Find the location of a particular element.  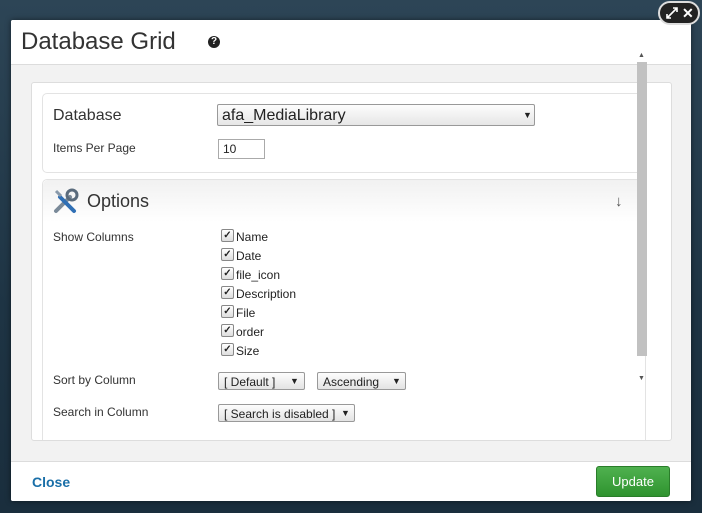

search-in-column-label: Search in Column is located at coordinates (101, 412).